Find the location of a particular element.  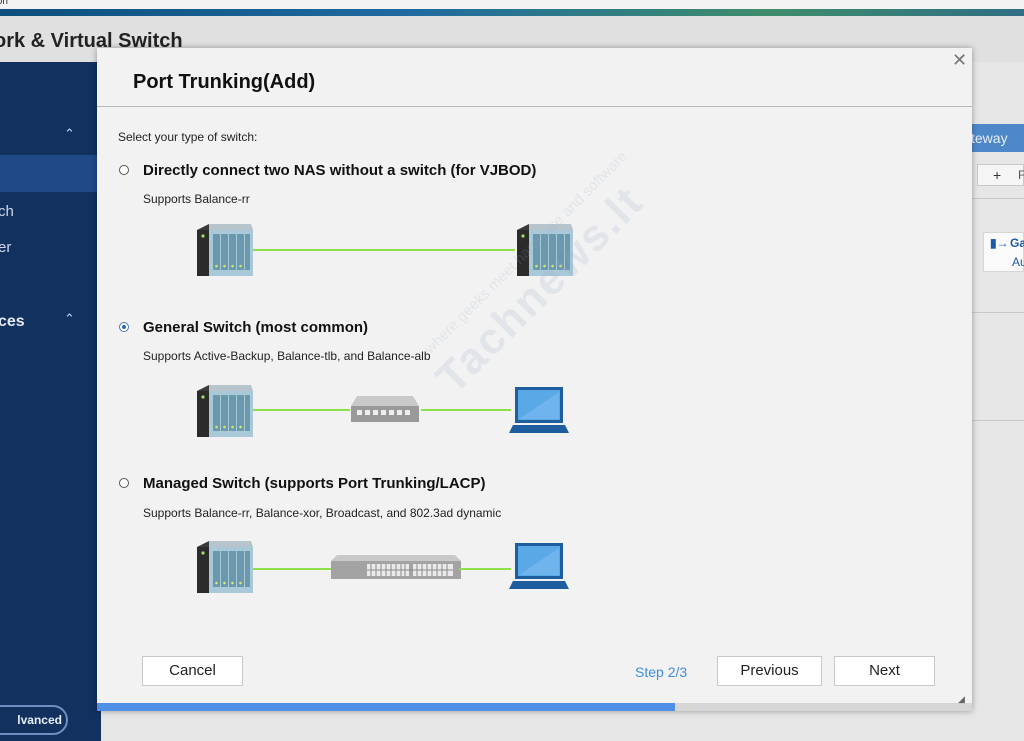

browser-color-bar is located at coordinates (512, 12).